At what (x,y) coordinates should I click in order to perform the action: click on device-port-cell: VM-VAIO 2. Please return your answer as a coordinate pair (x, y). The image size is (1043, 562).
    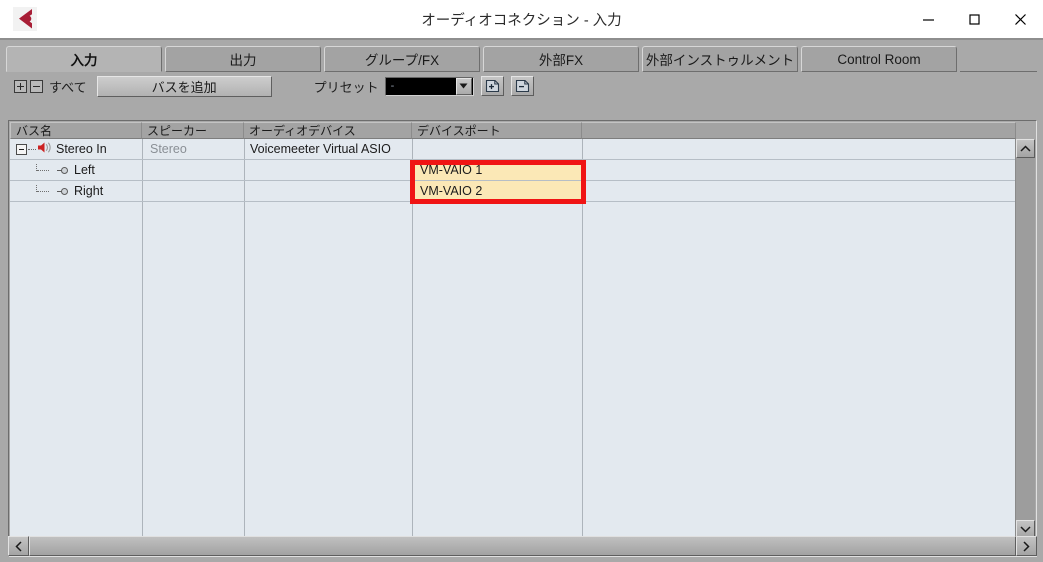
    Looking at the image, I should click on (497, 191).